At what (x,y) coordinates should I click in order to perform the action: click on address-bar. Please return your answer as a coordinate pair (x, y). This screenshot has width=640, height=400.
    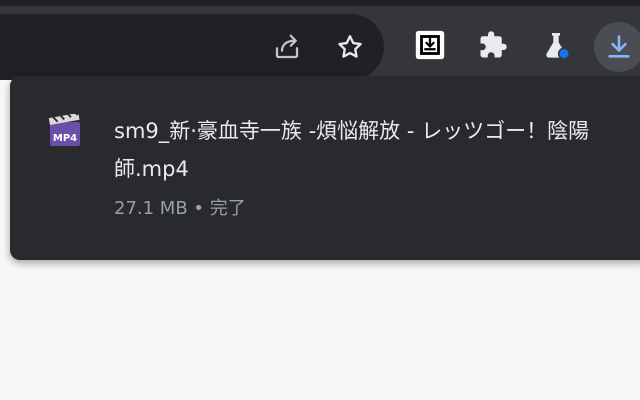
    Looking at the image, I should click on (192, 47).